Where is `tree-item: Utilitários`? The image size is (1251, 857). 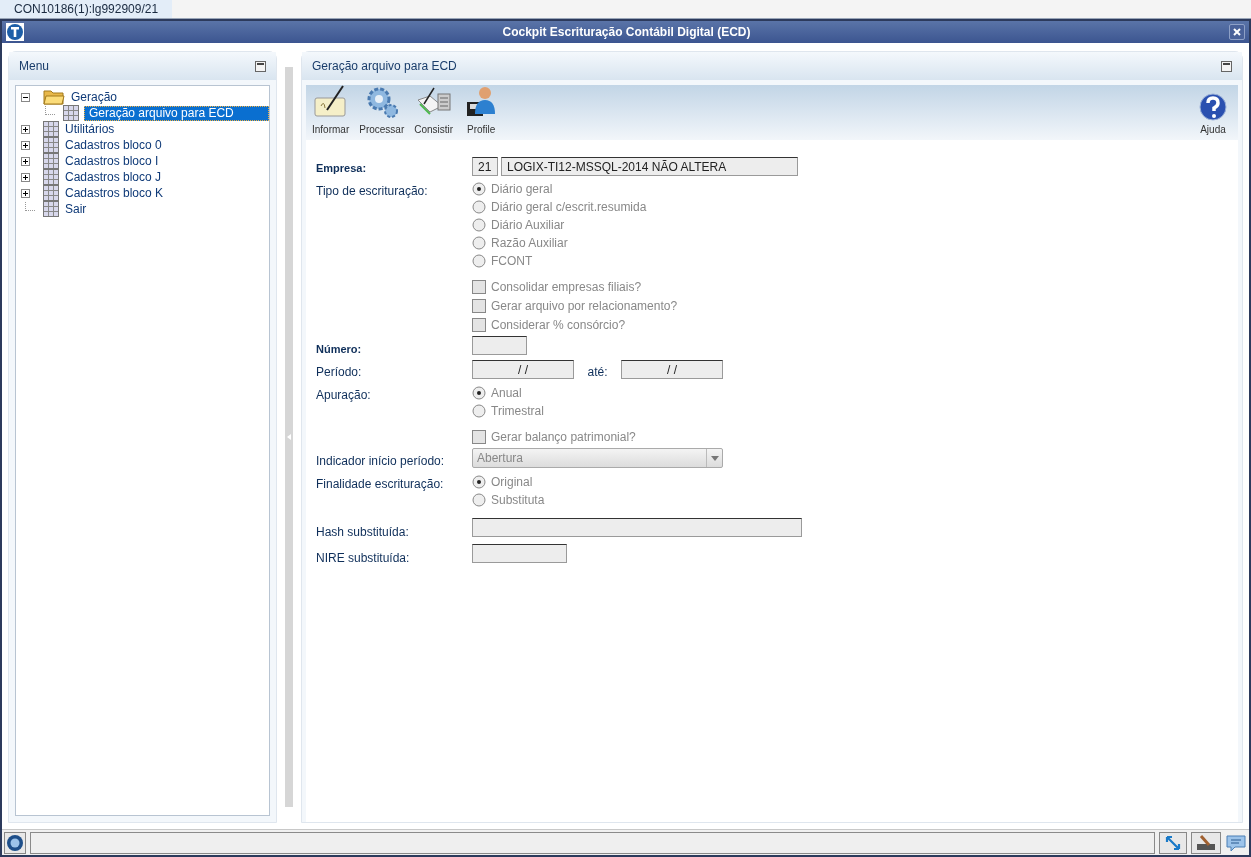 tree-item: Utilitários is located at coordinates (90, 129).